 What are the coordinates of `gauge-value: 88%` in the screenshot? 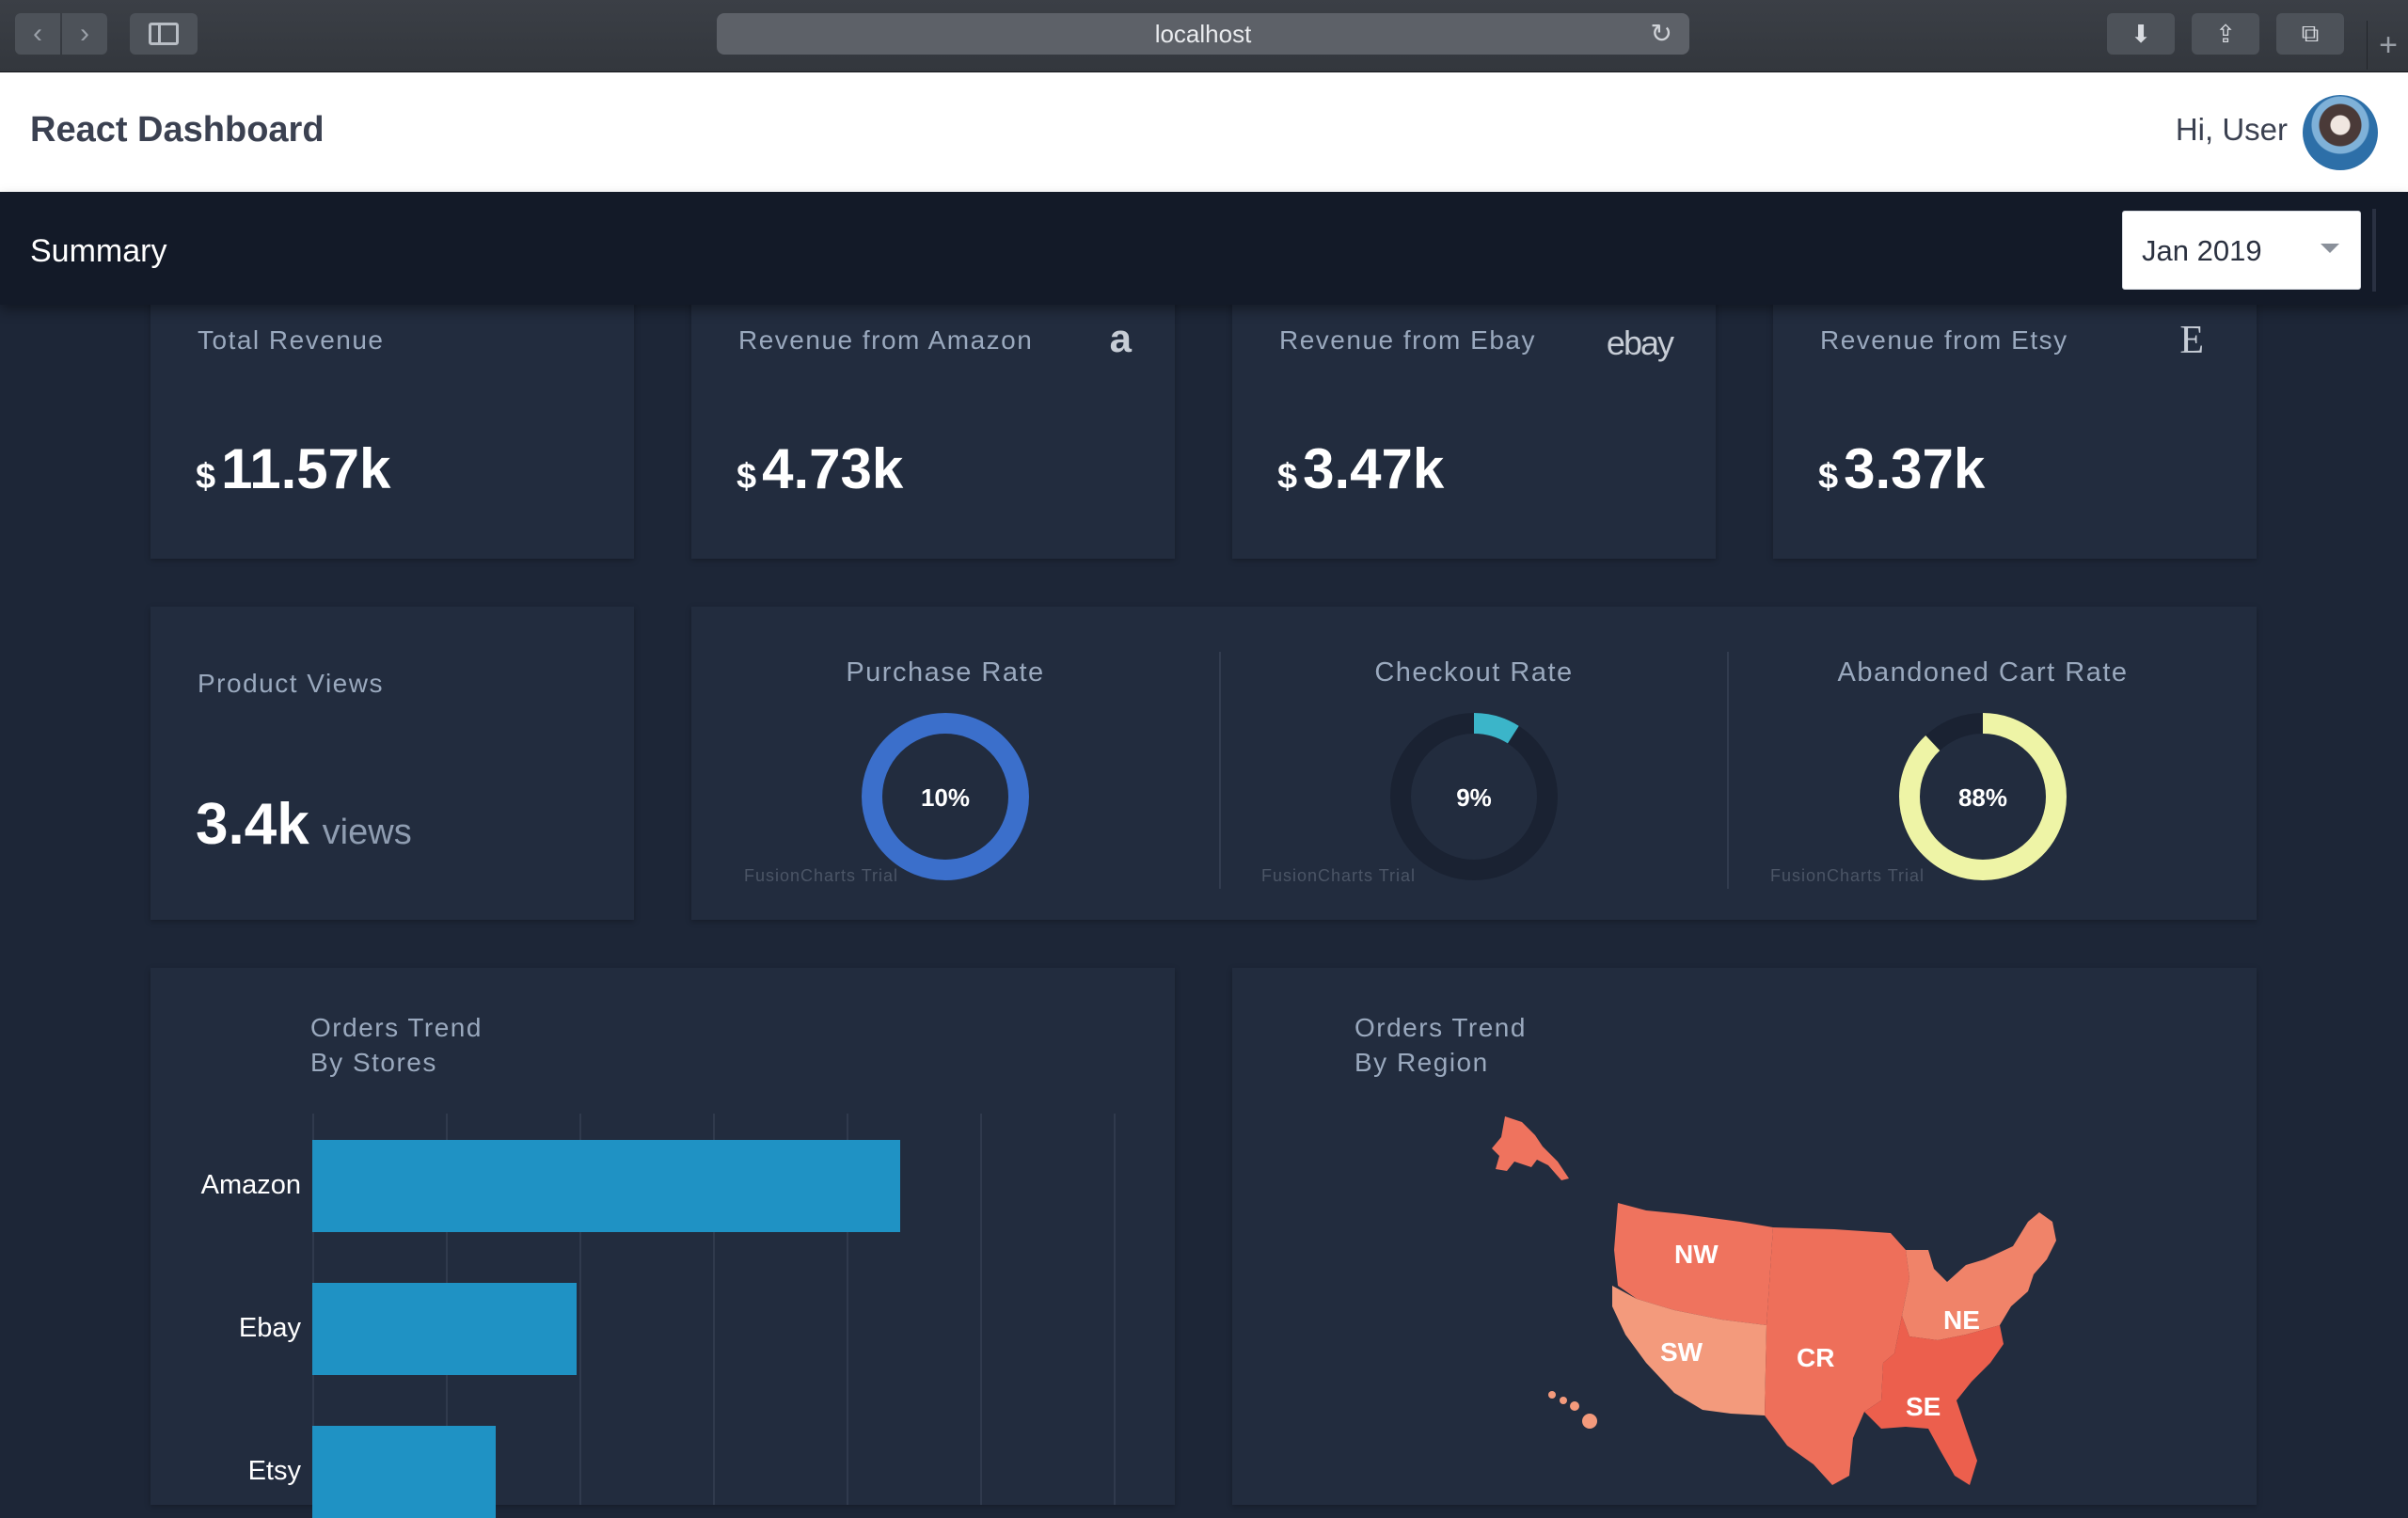 It's located at (1983, 798).